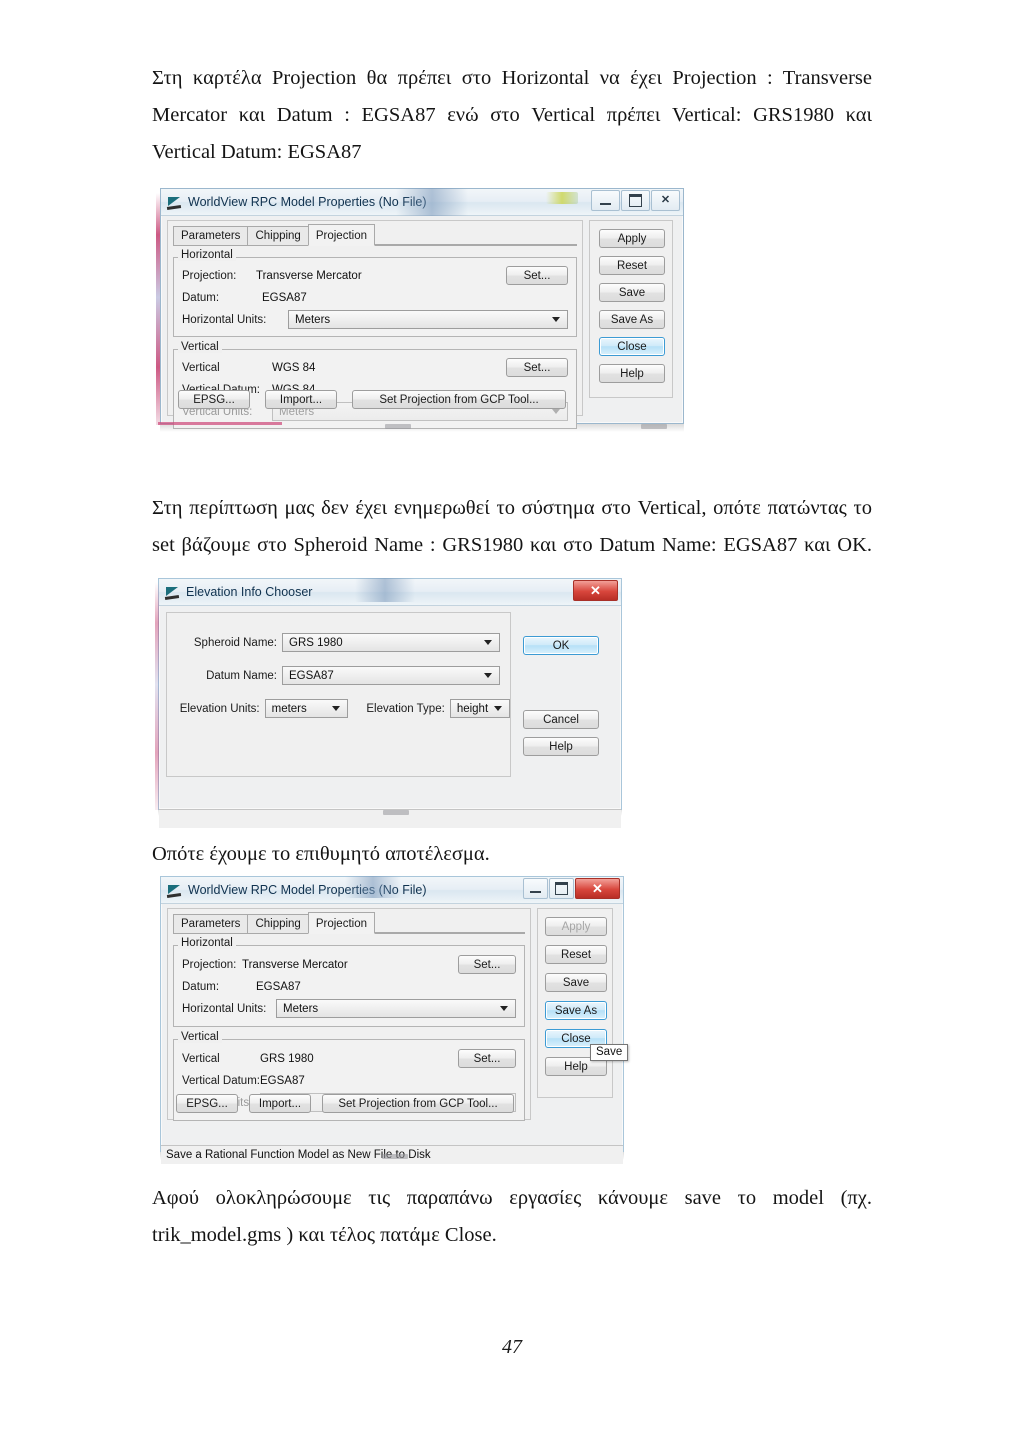 This screenshot has width=1024, height=1447. Describe the element at coordinates (479, 708) in the screenshot. I see `elevation-type-combo: height` at that location.